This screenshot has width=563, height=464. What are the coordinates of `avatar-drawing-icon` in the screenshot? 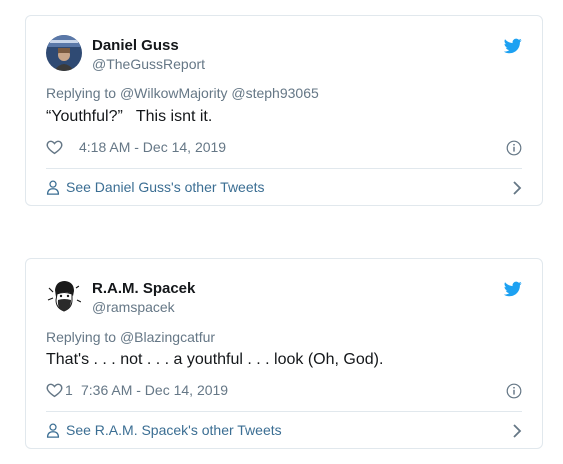 It's located at (64, 296).